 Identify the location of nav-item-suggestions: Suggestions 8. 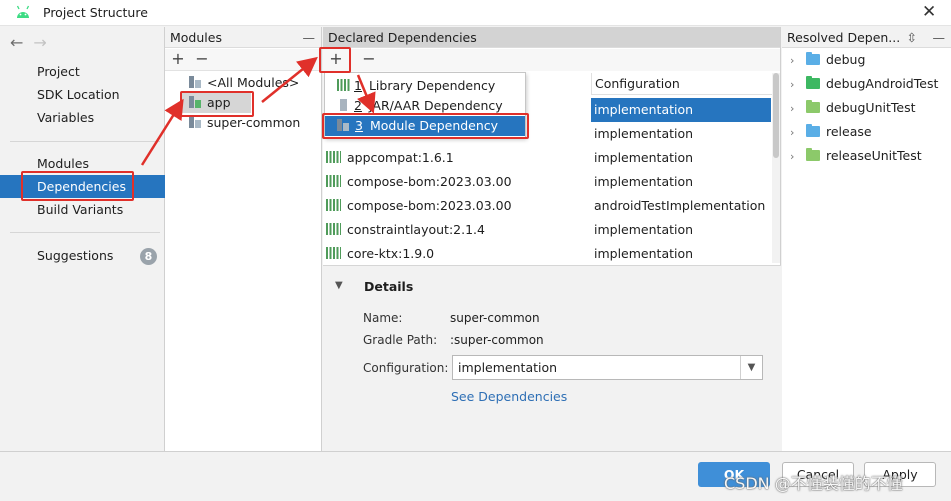
(82, 255).